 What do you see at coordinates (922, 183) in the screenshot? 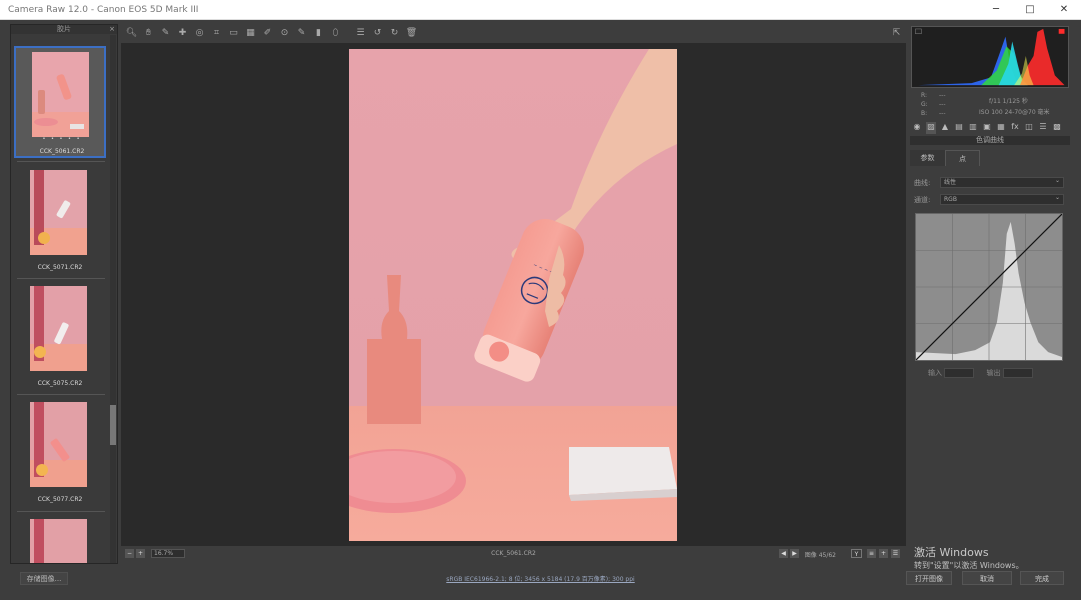
I see `curve-label: 曲线:` at bounding box center [922, 183].